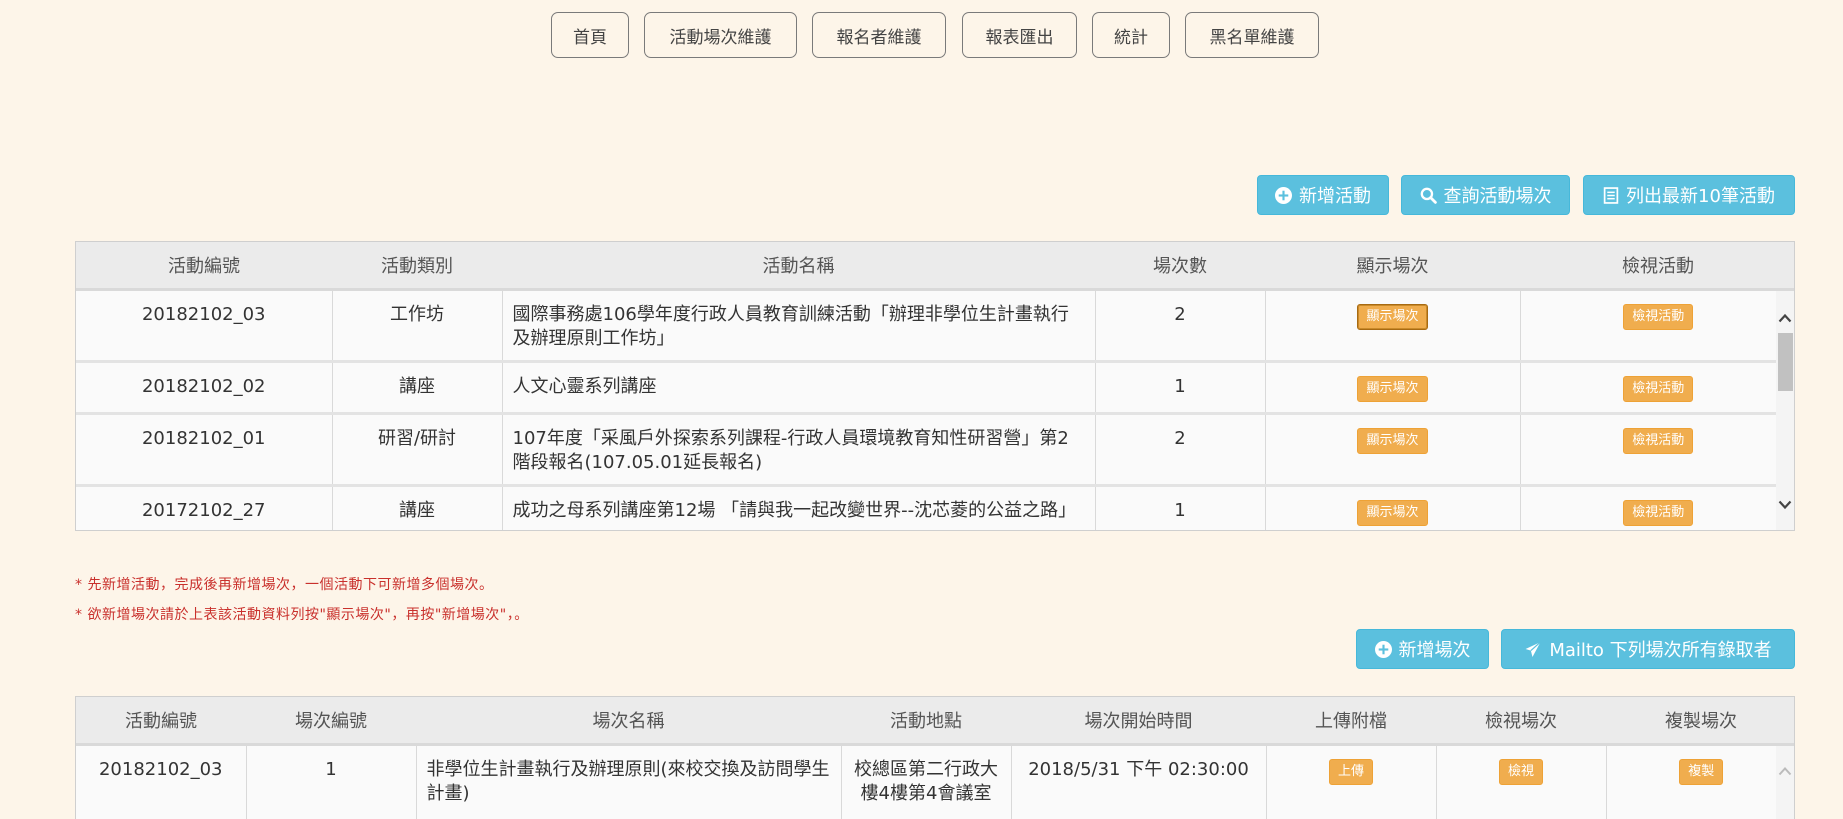 This screenshot has width=1843, height=819. Describe the element at coordinates (1700, 196) in the screenshot. I see `list-latest-label: 列出最新10筆活動` at that location.